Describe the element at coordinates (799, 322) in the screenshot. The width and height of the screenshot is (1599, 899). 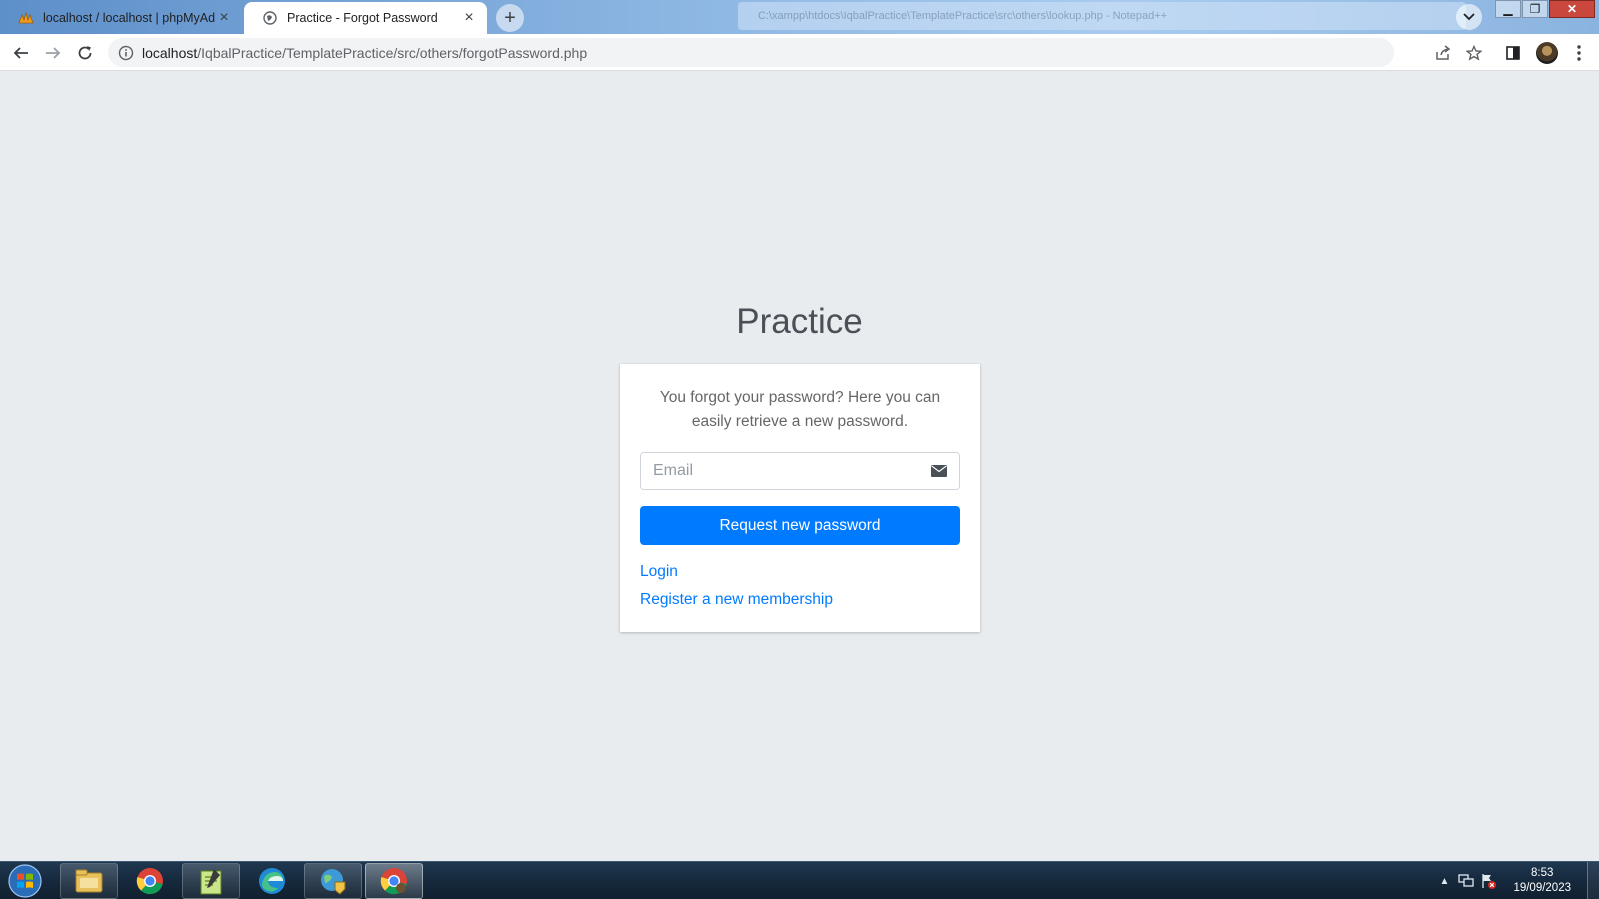
I see `page-title: Practice` at that location.